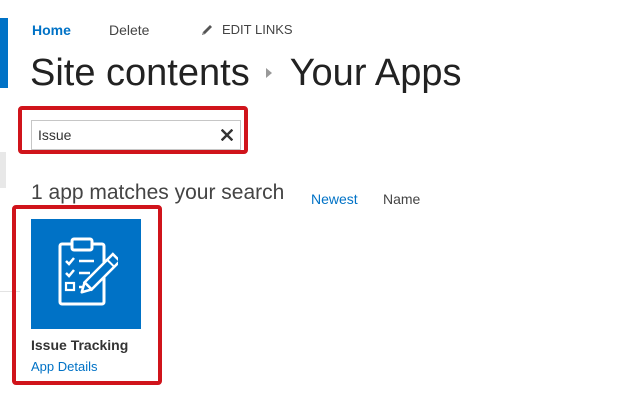  Describe the element at coordinates (140, 72) in the screenshot. I see `breadcrumb-site-contents: Site contents` at that location.